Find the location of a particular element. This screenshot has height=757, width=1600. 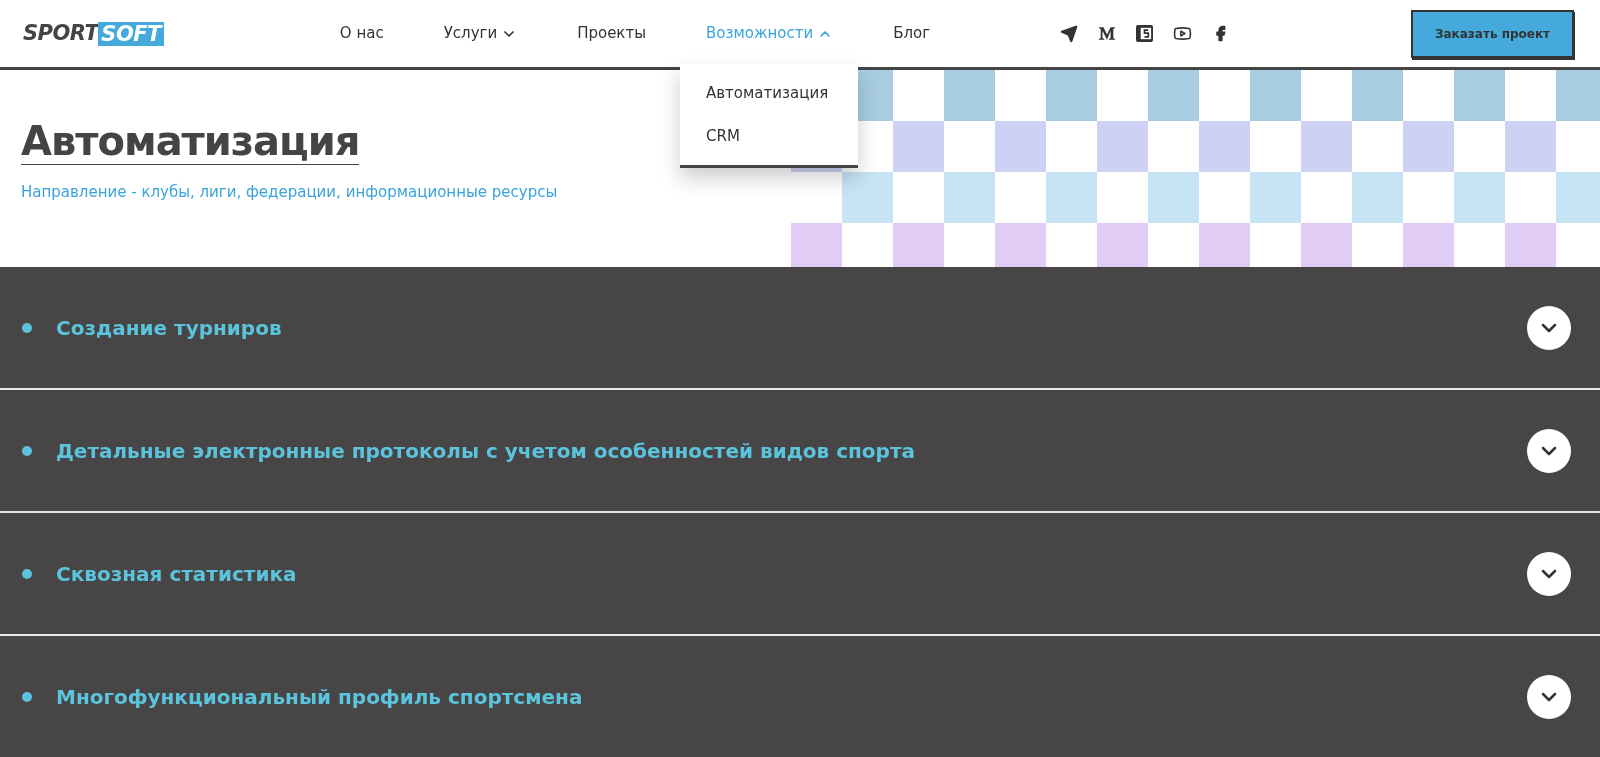

nav-link: Проекты is located at coordinates (611, 33).